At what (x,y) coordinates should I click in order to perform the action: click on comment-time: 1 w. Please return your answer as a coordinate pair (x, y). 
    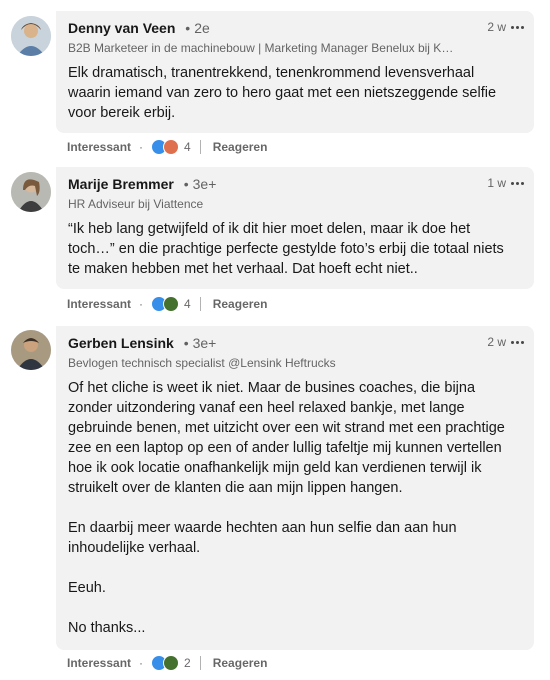
    Looking at the image, I should click on (496, 183).